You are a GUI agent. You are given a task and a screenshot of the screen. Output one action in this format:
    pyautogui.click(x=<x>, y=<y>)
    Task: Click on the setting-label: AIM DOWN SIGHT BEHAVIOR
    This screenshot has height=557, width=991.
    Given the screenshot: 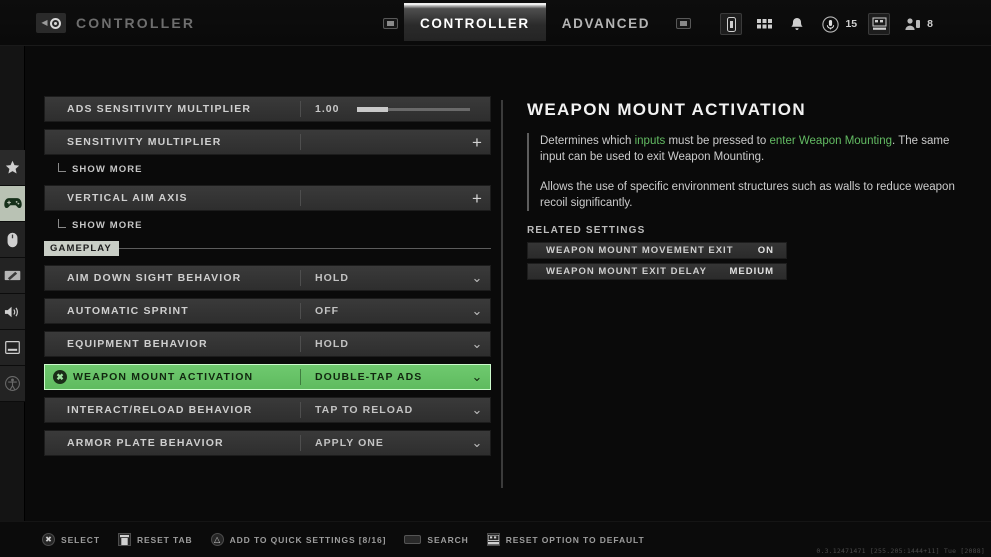 What is the action you would take?
    pyautogui.click(x=154, y=278)
    